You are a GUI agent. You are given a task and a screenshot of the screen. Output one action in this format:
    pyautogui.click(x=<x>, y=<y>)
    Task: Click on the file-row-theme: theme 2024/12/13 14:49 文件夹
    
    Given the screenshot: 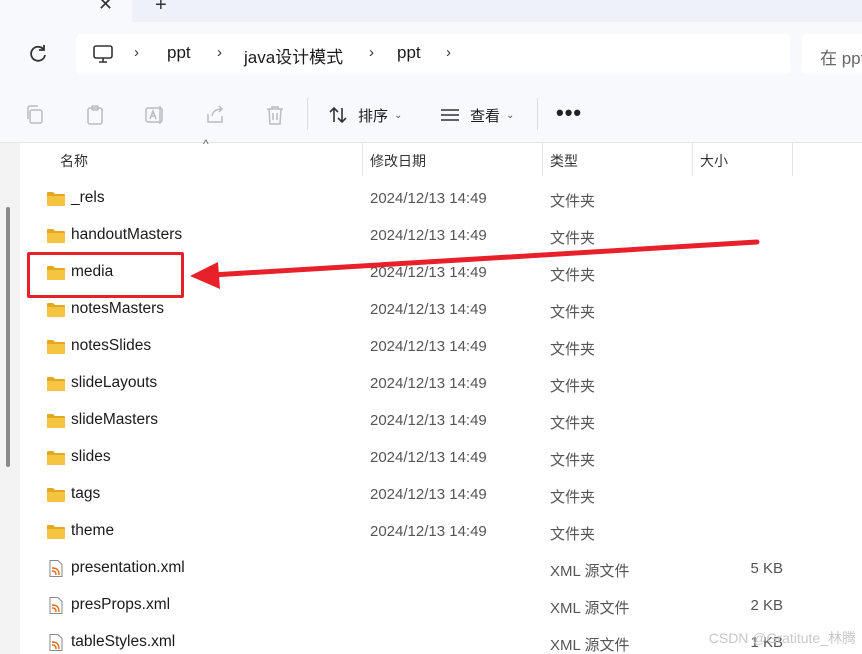 What is the action you would take?
    pyautogui.click(x=441, y=531)
    